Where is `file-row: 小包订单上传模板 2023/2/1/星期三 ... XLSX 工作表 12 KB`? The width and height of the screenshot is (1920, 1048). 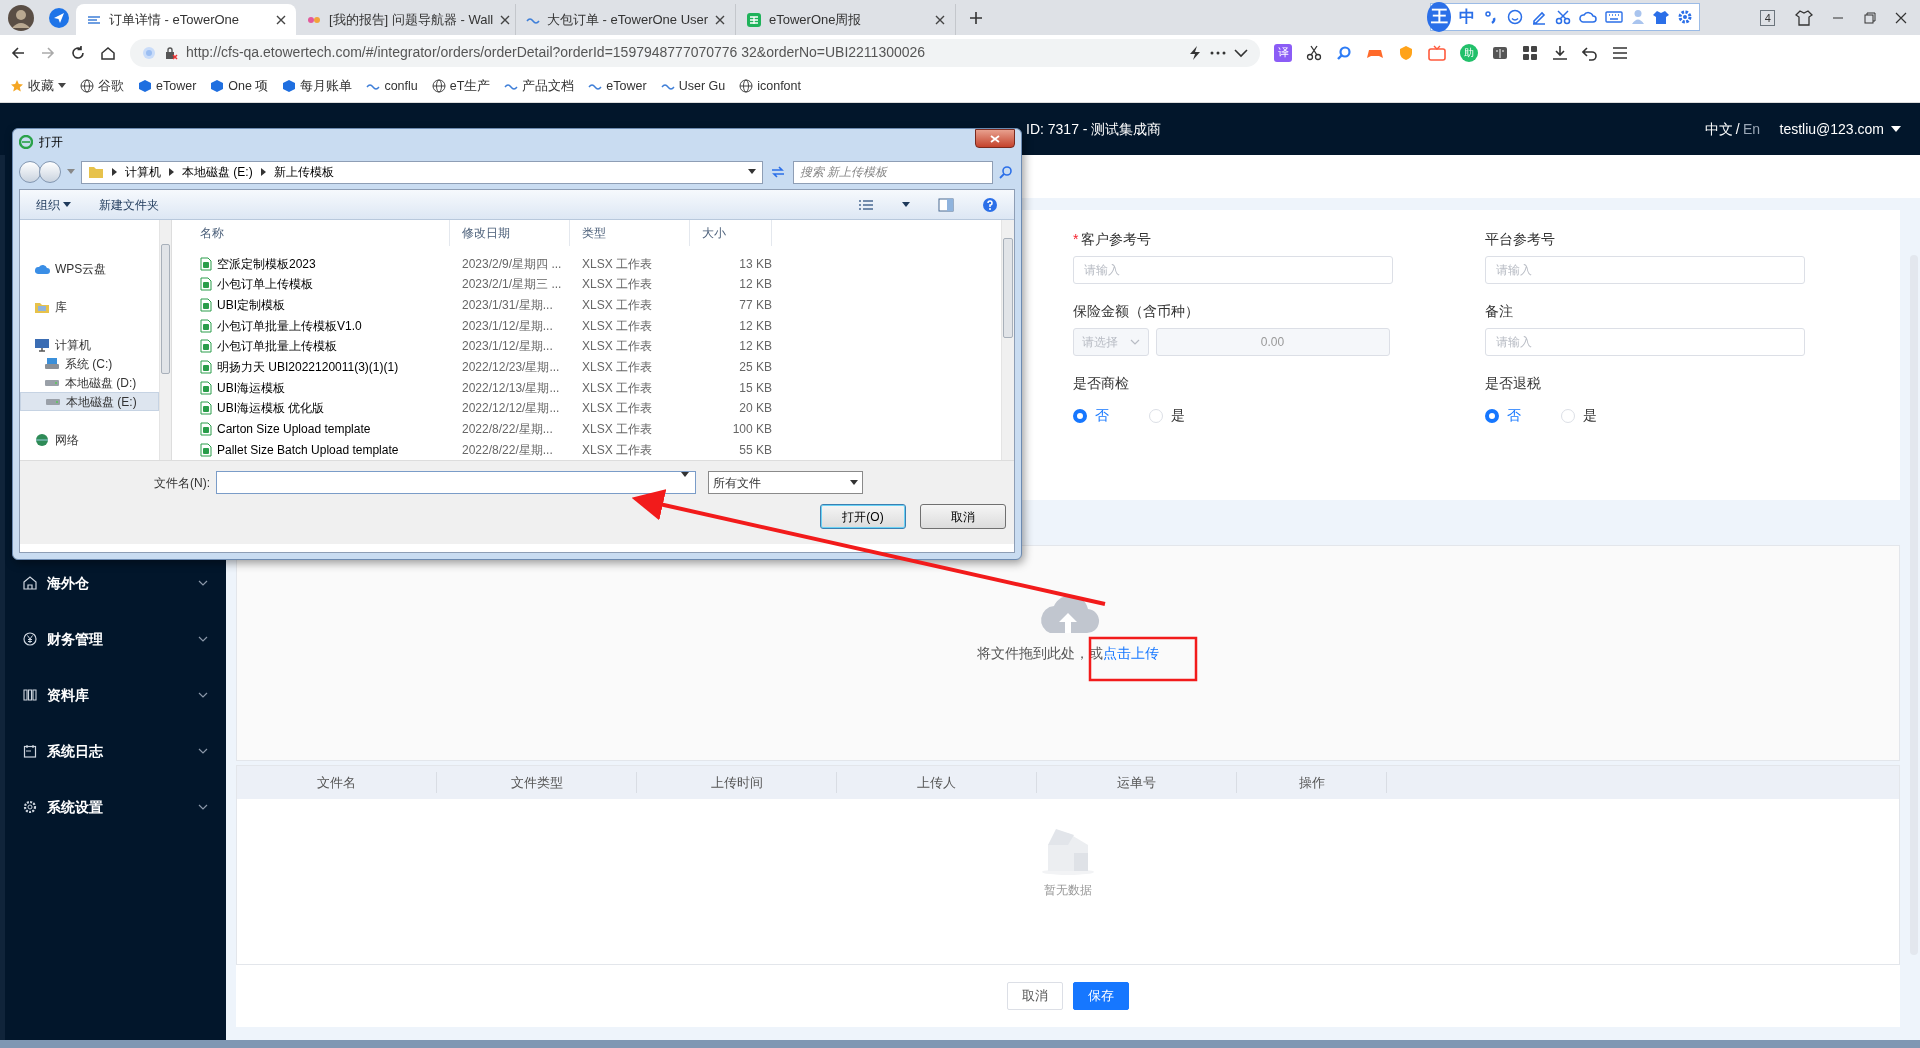 file-row: 小包订单上传模板 2023/2/1/星期三 ... XLSX 工作表 12 KB is located at coordinates (594, 284).